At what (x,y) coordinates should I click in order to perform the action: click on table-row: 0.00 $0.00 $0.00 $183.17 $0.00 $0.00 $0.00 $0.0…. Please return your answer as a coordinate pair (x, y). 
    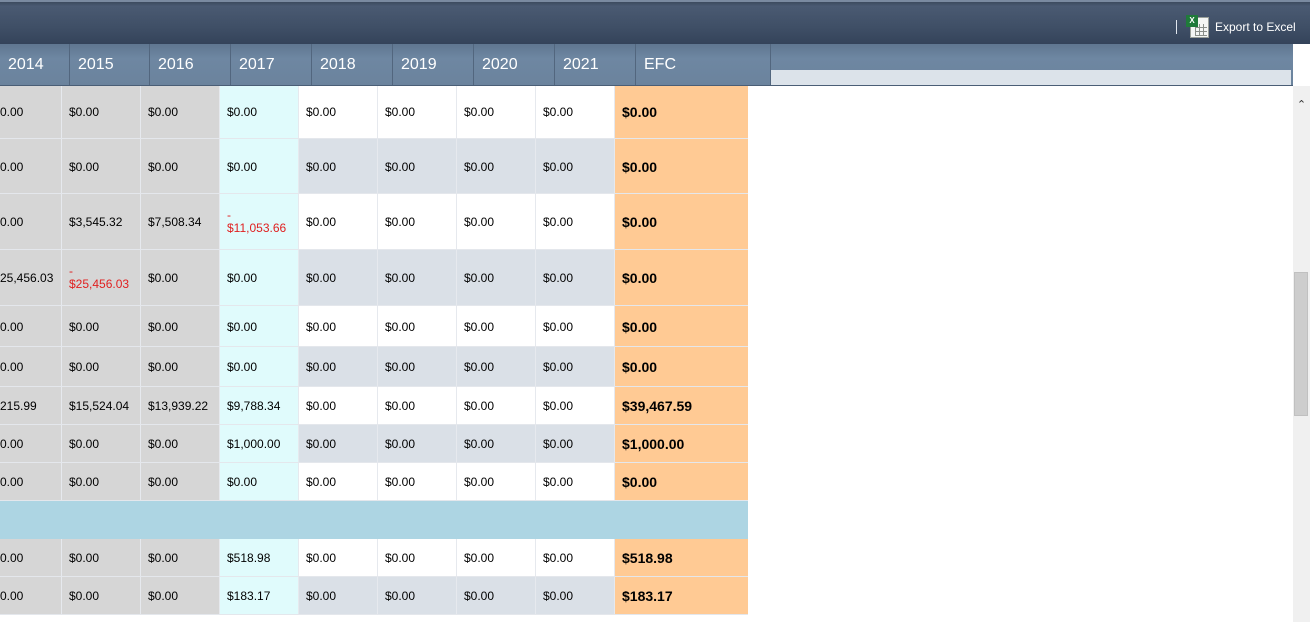
    Looking at the image, I should click on (374, 596).